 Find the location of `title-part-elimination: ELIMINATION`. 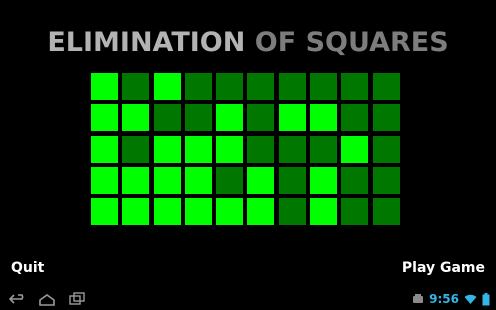

title-part-elimination: ELIMINATION is located at coordinates (146, 42).